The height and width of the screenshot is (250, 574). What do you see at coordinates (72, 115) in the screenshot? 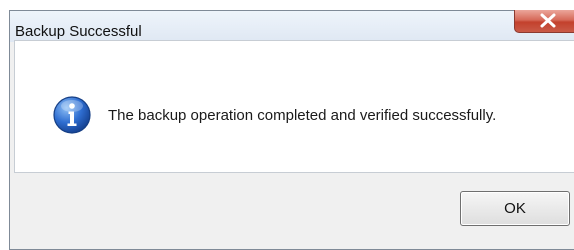
I see `info-icon` at bounding box center [72, 115].